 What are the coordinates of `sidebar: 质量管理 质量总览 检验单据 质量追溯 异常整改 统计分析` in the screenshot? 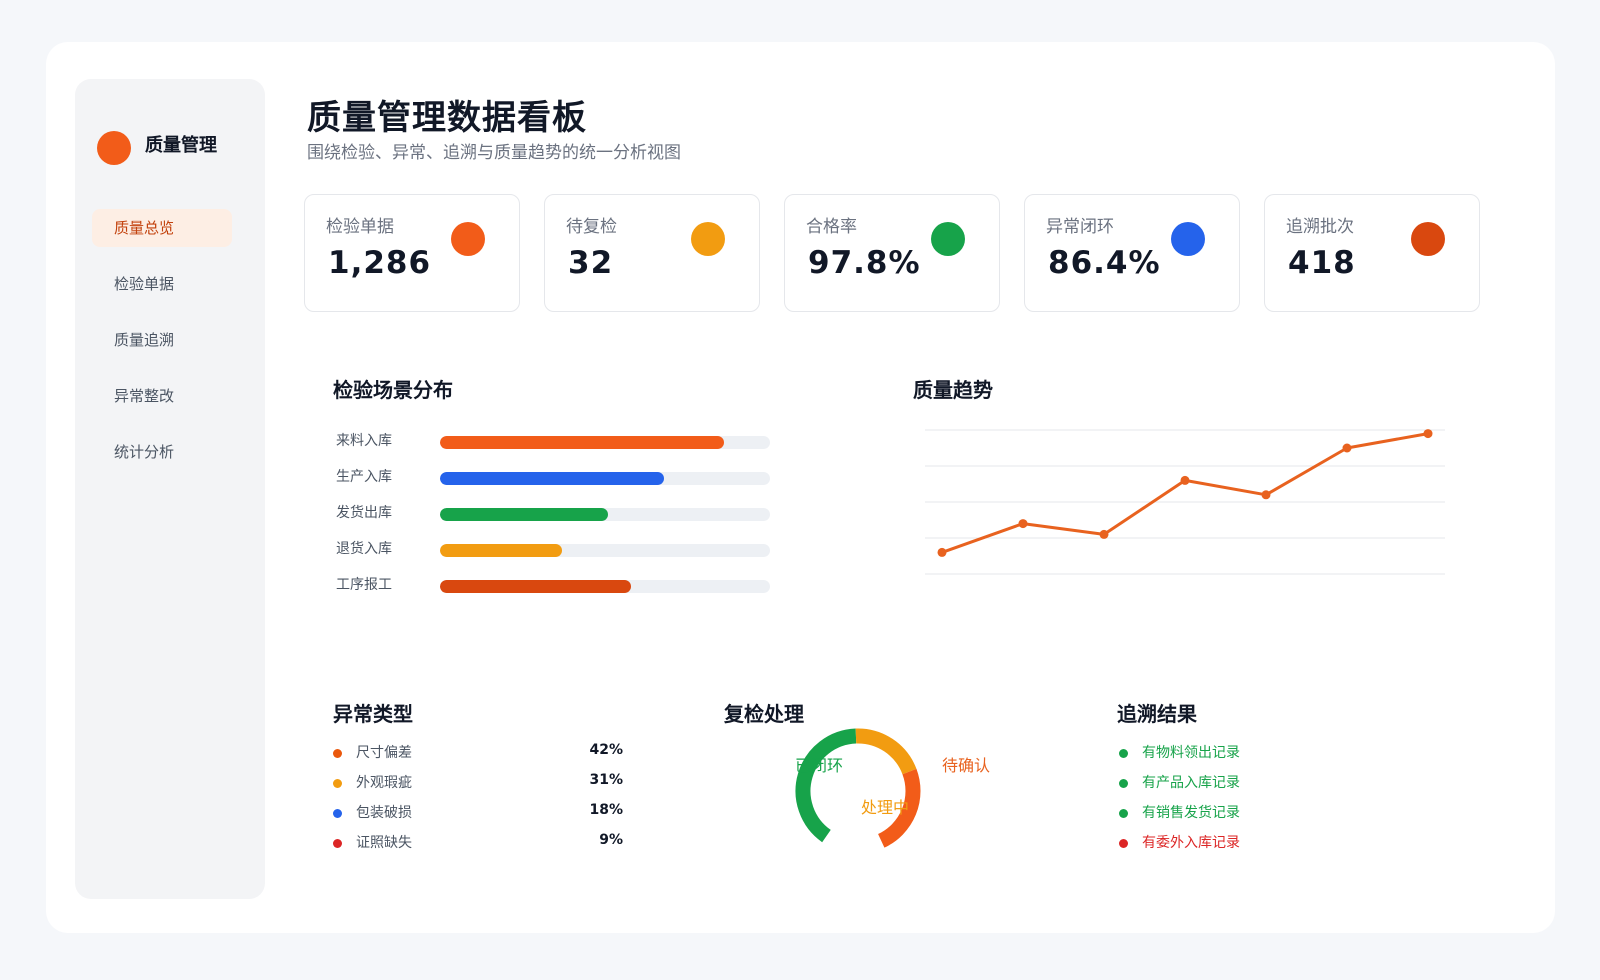 It's located at (170, 489).